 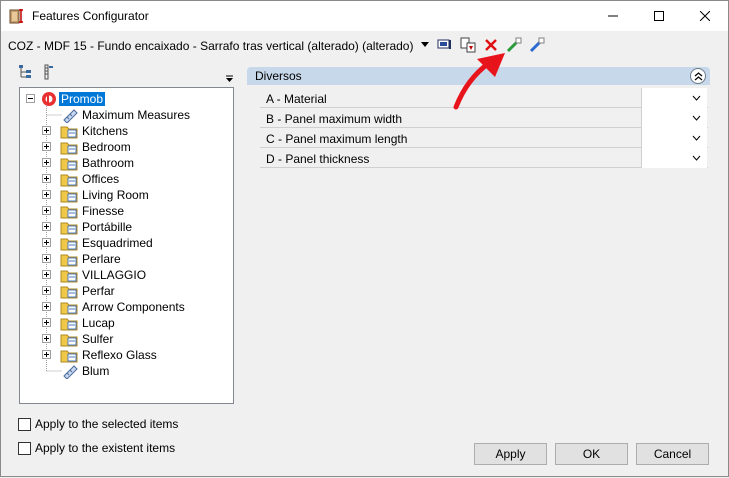 I want to click on tree-item-label: Arrow Components, so click(x=133, y=307).